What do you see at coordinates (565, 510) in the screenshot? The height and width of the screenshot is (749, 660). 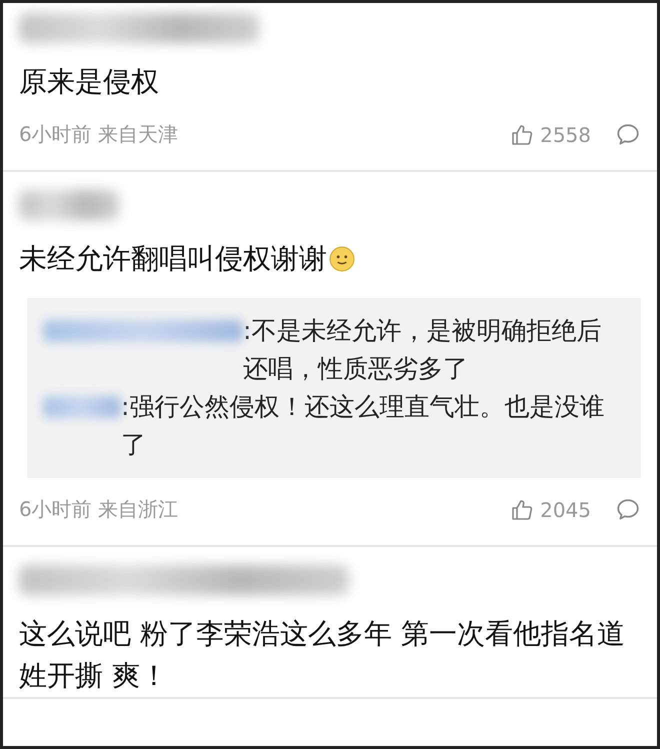 I see `like-count: 2045` at bounding box center [565, 510].